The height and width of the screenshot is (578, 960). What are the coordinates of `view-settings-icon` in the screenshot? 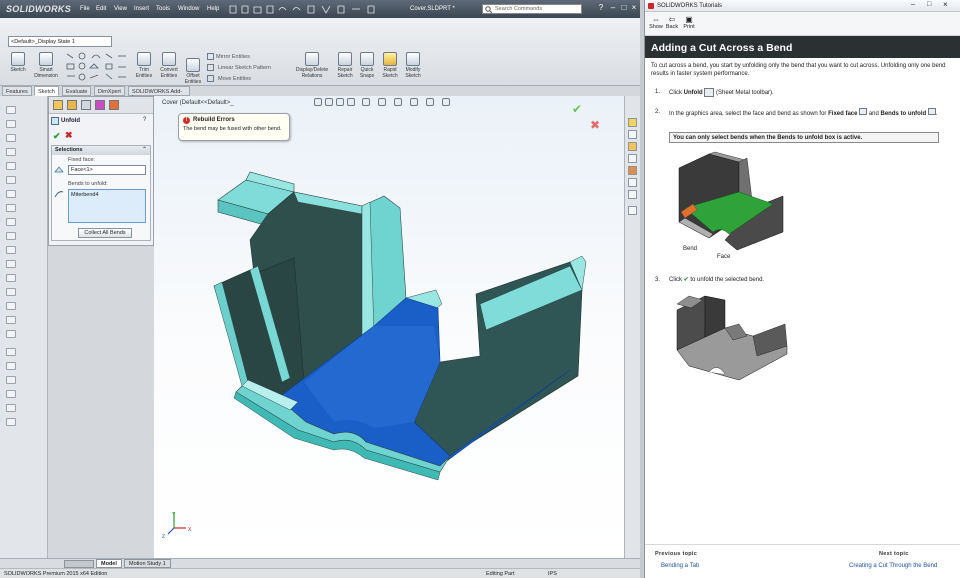 It's located at (446, 102).